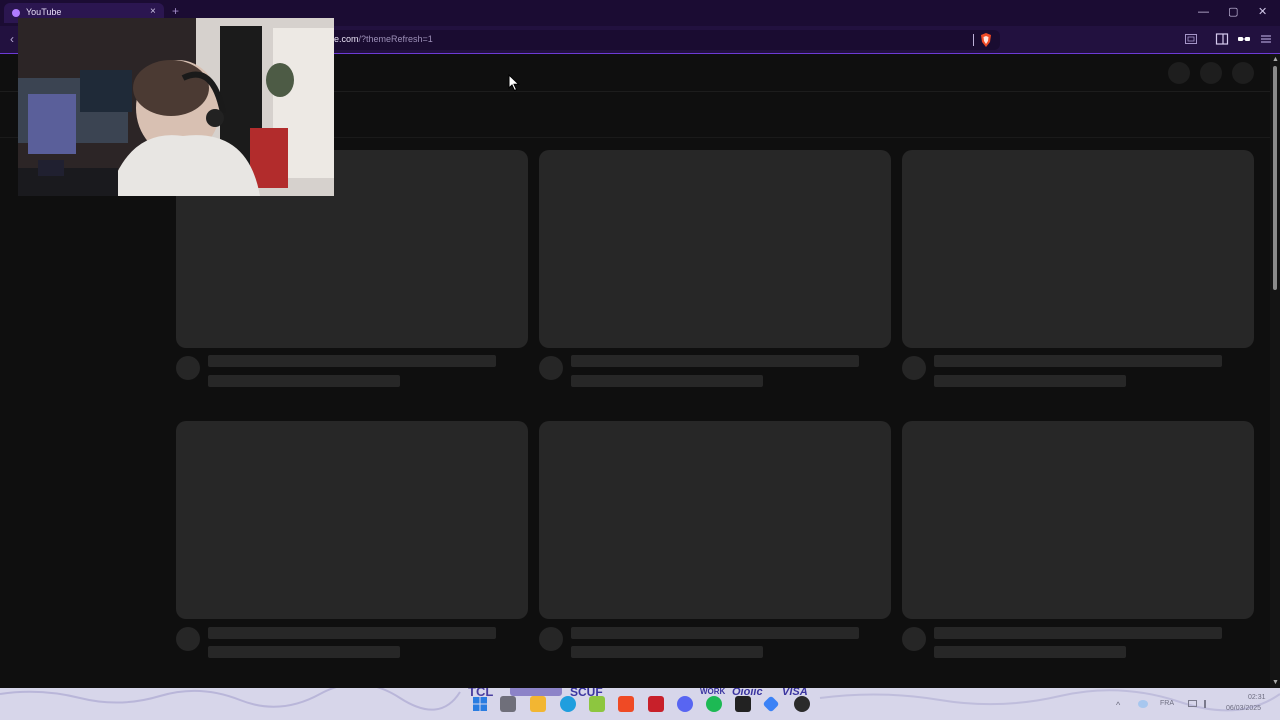 The height and width of the screenshot is (720, 1280). Describe the element at coordinates (626, 704) in the screenshot. I see `brave-browser-icon` at that location.